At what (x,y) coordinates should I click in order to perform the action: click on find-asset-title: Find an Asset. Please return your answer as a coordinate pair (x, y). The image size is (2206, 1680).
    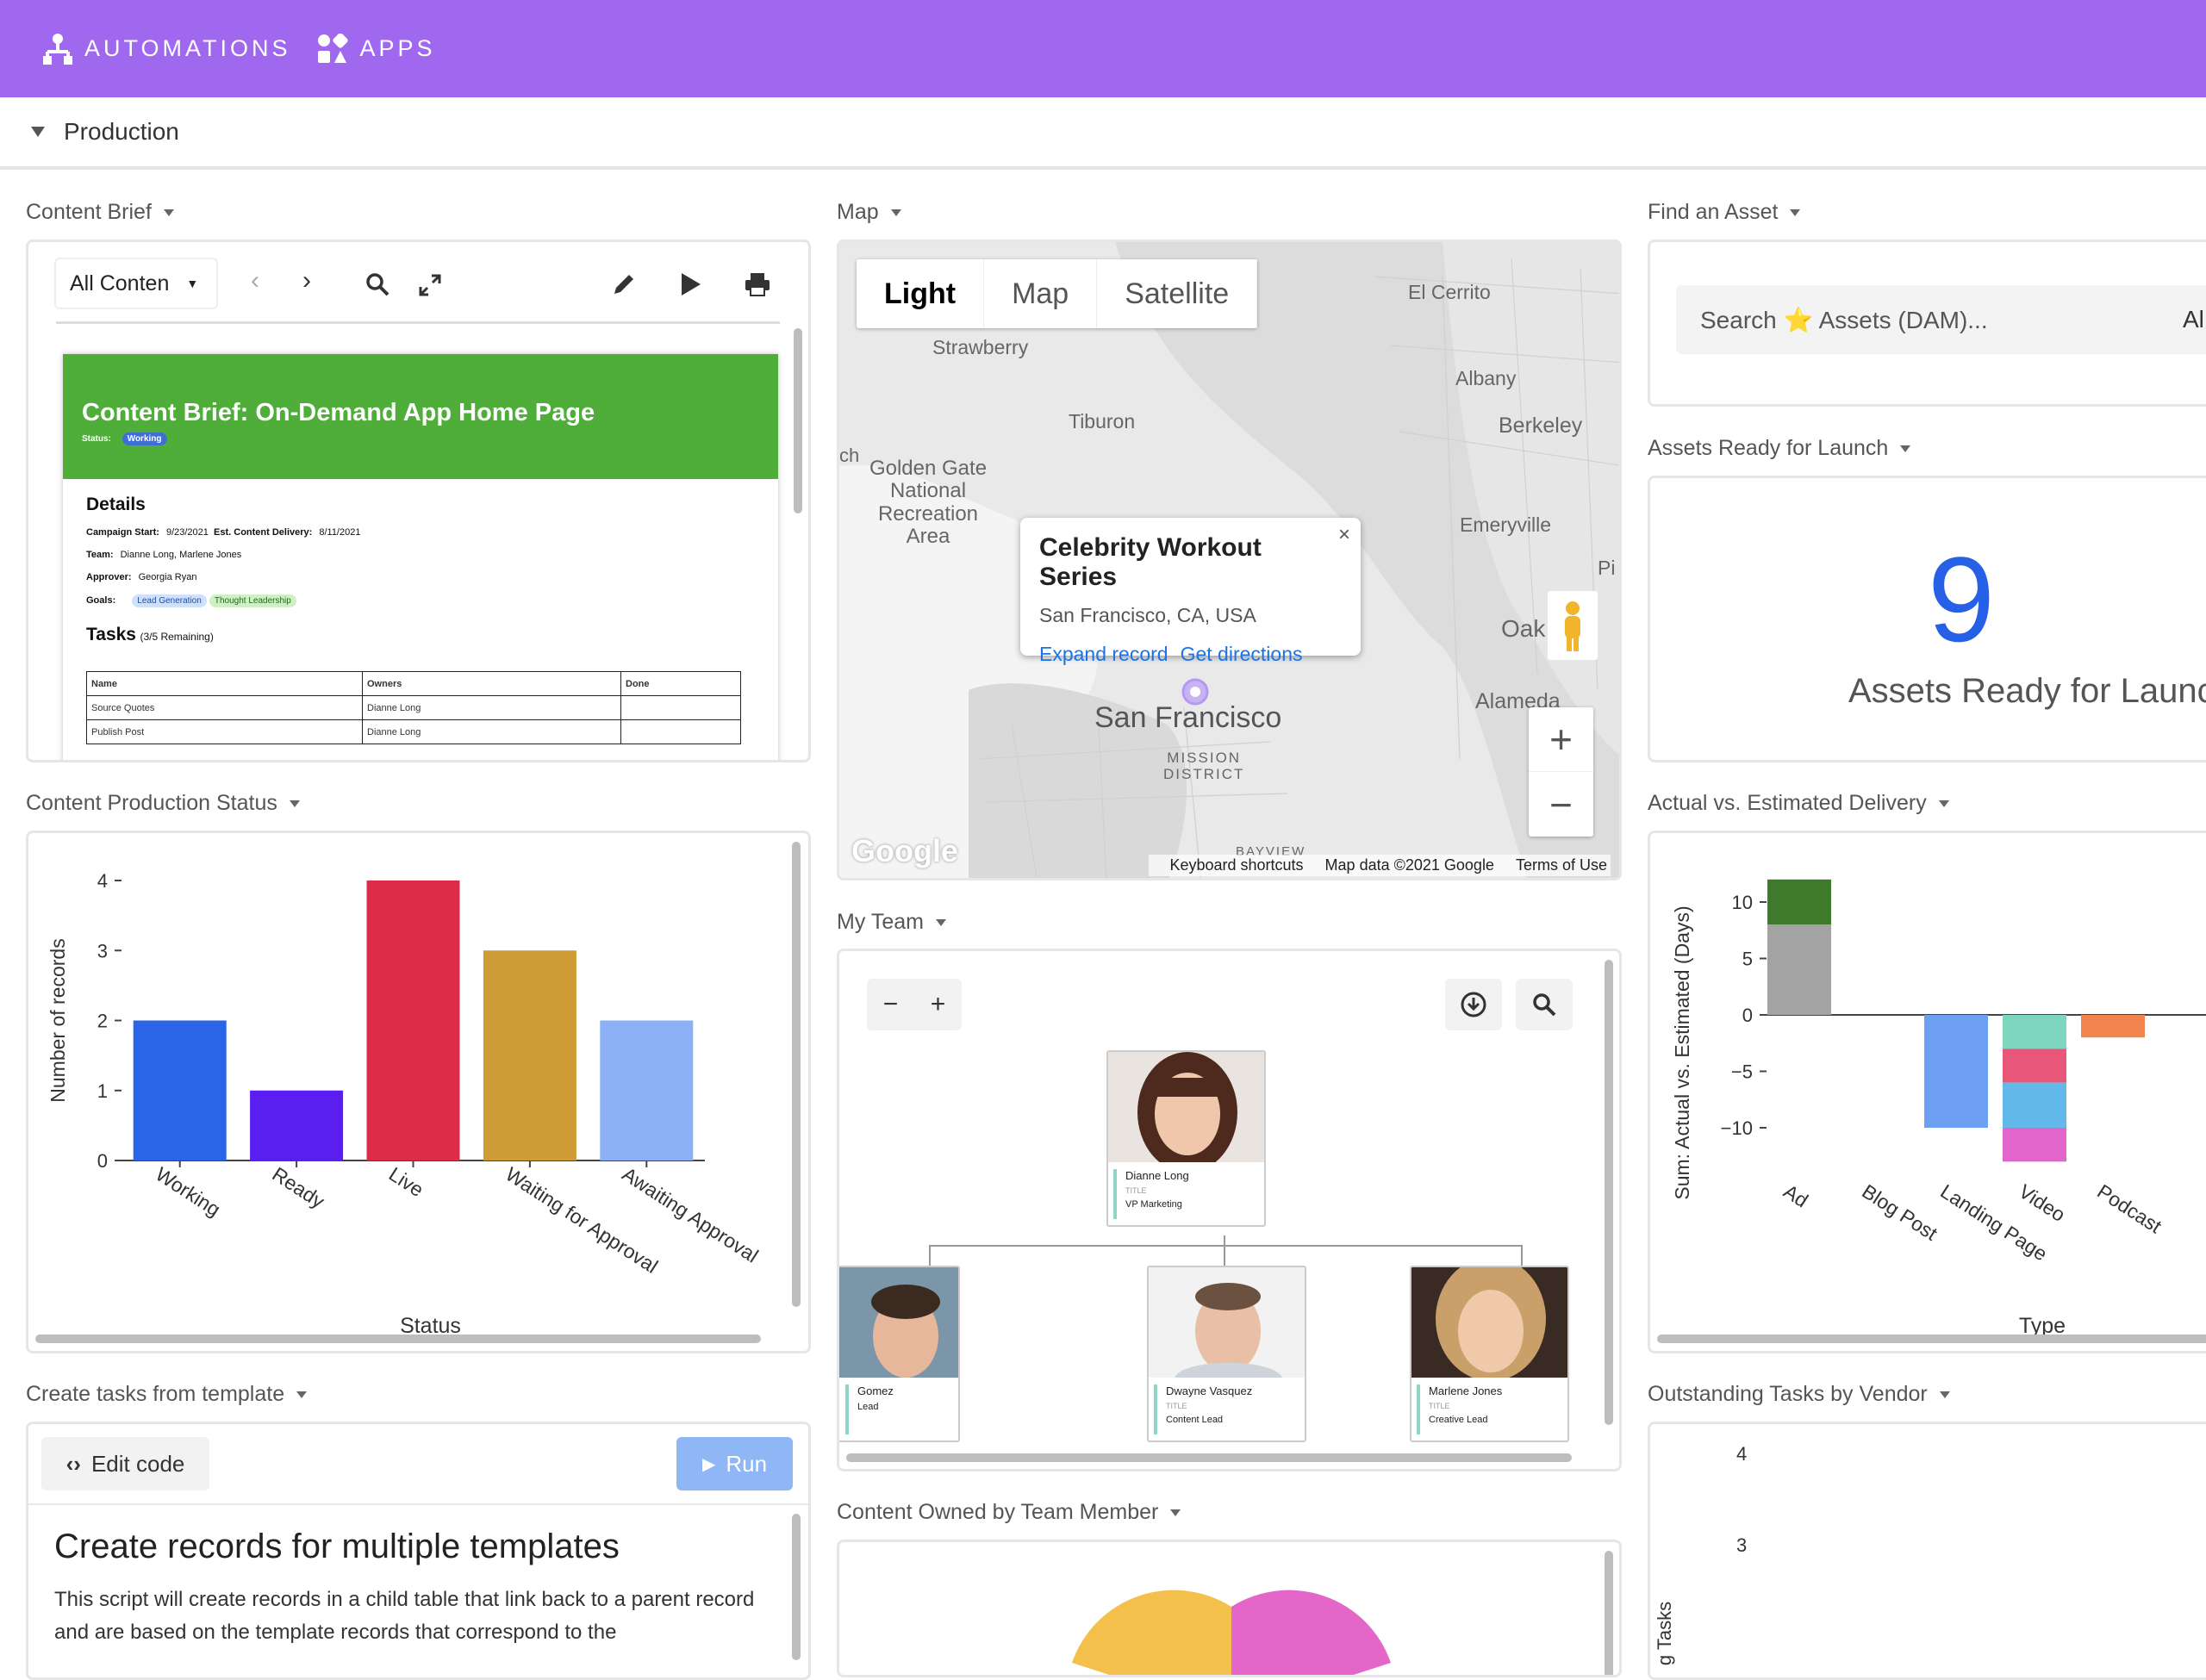
    Looking at the image, I should click on (1724, 213).